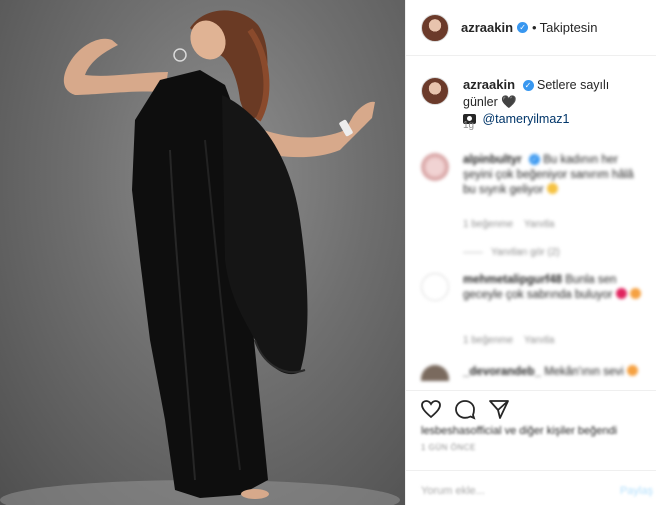 Image resolution: width=656 pixels, height=505 pixels. I want to click on caption-avatar, so click(435, 91).